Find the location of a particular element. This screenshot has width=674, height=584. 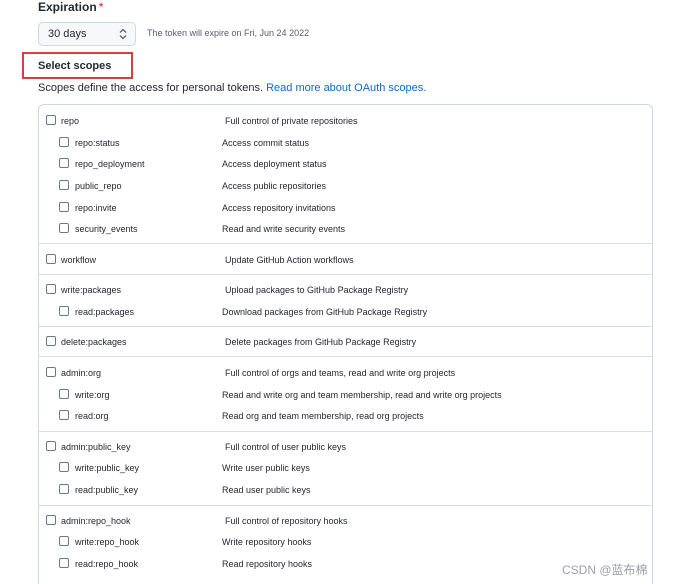

scope-description: Access public repositories is located at coordinates (274, 186).